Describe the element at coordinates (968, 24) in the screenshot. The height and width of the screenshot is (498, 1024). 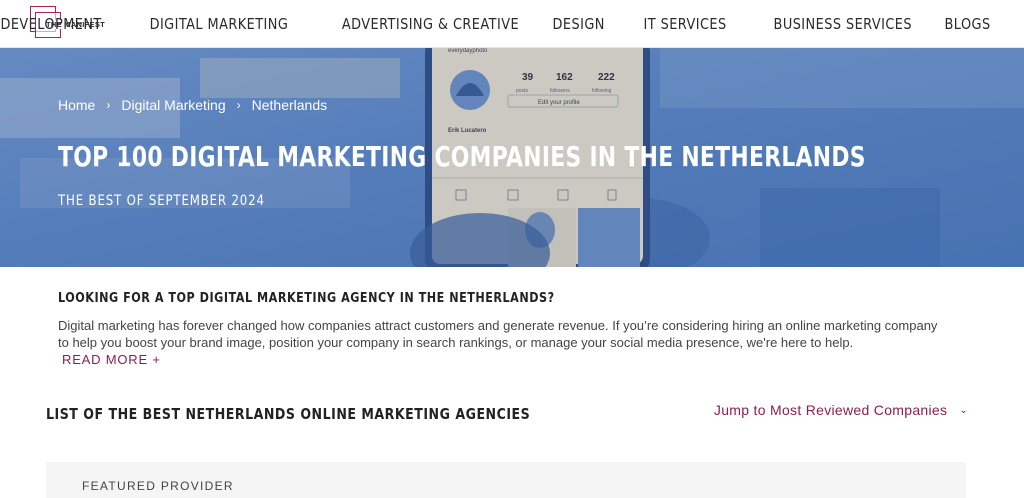
I see `nav-blogs: BLOGS` at that location.